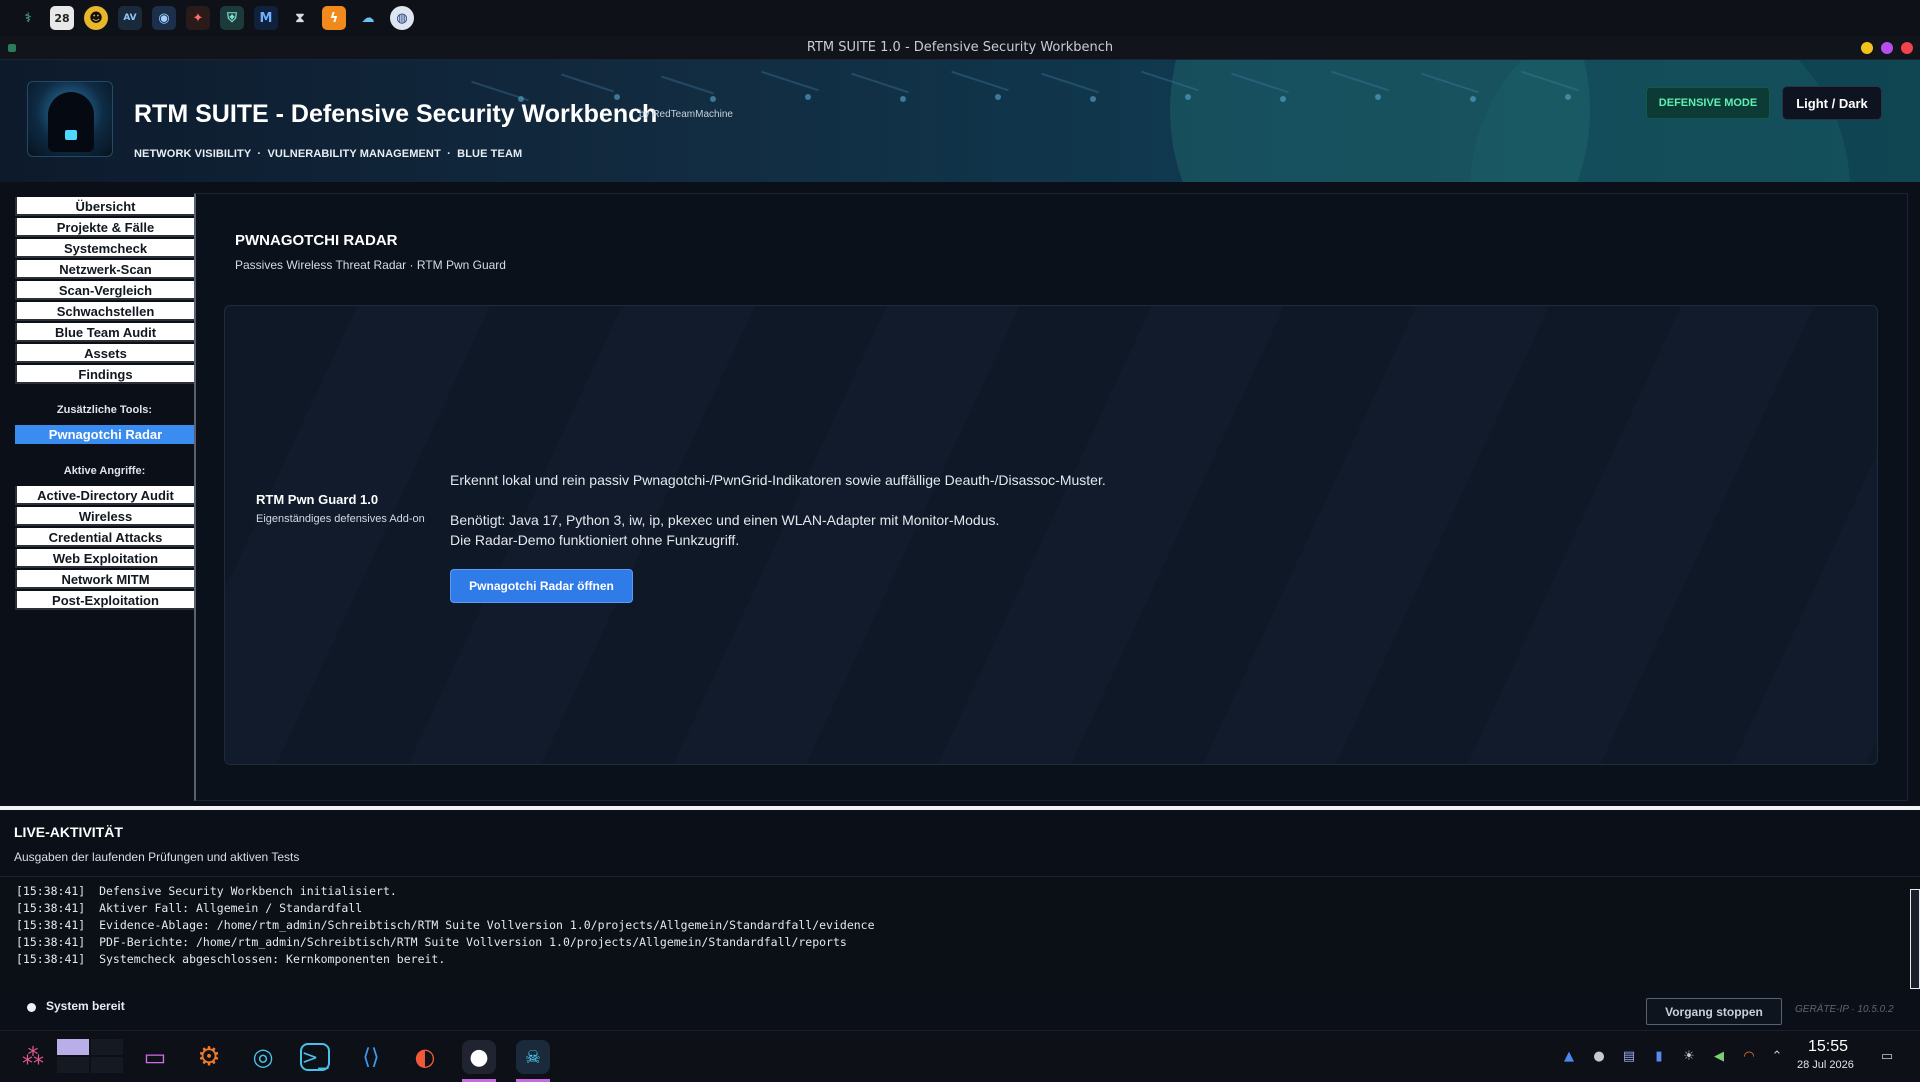  What do you see at coordinates (368, 18) in the screenshot?
I see `cloud-icon: ☁` at bounding box center [368, 18].